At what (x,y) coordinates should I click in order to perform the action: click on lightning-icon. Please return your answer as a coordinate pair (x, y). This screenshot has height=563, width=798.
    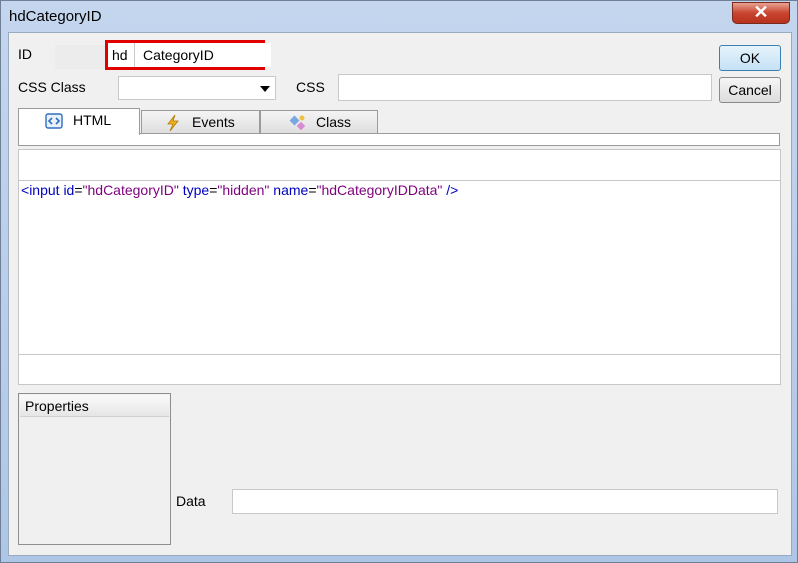
    Looking at the image, I should click on (173, 123).